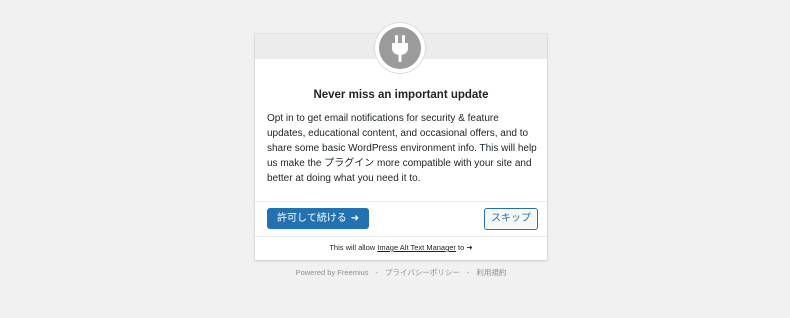 This screenshot has width=790, height=318. I want to click on headline: Never miss an important update, so click(401, 95).